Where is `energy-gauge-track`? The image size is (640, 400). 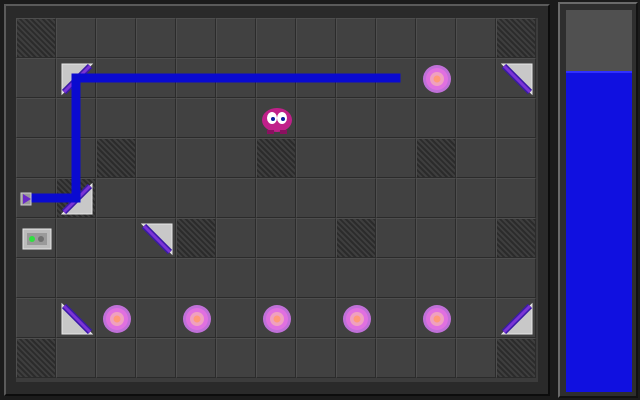
energy-gauge-track is located at coordinates (599, 201).